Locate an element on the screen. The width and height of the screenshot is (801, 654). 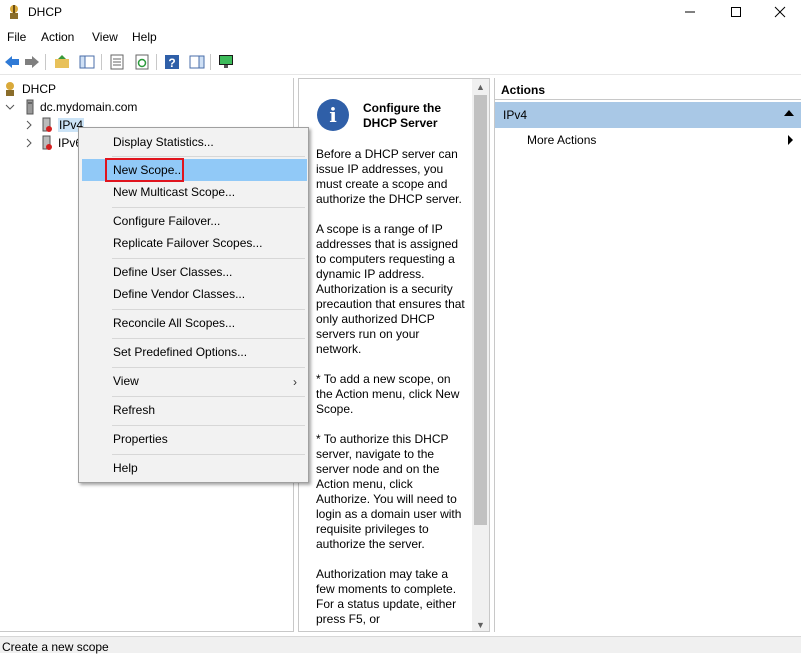
dhcp-icon is located at coordinates (10, 89).